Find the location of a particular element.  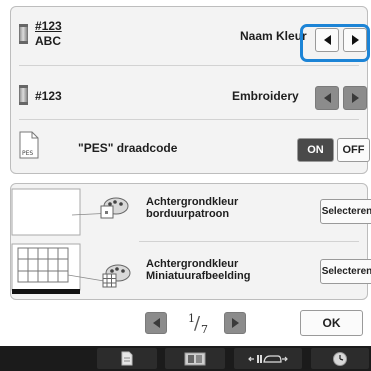

page-next-button is located at coordinates (235, 323).